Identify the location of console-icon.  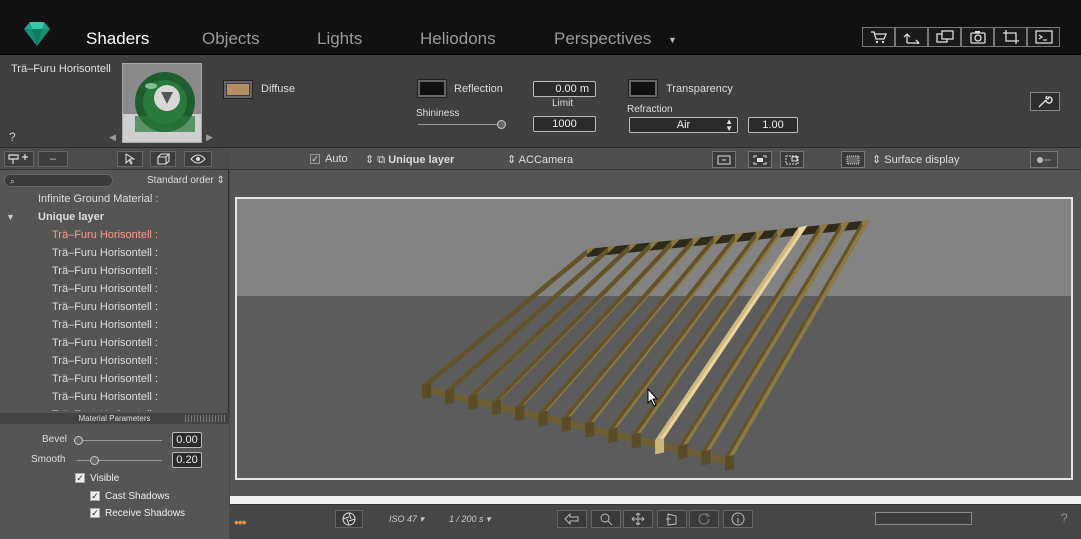
(1043, 37).